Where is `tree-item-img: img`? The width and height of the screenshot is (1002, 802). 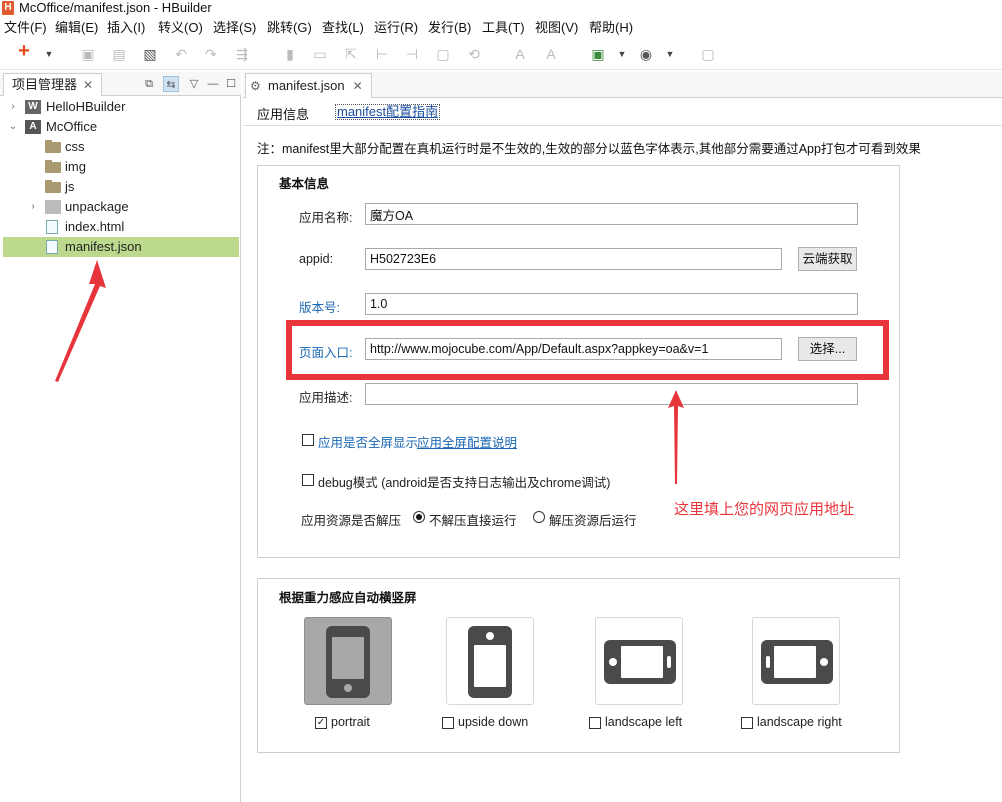
tree-item-img: img is located at coordinates (121, 167).